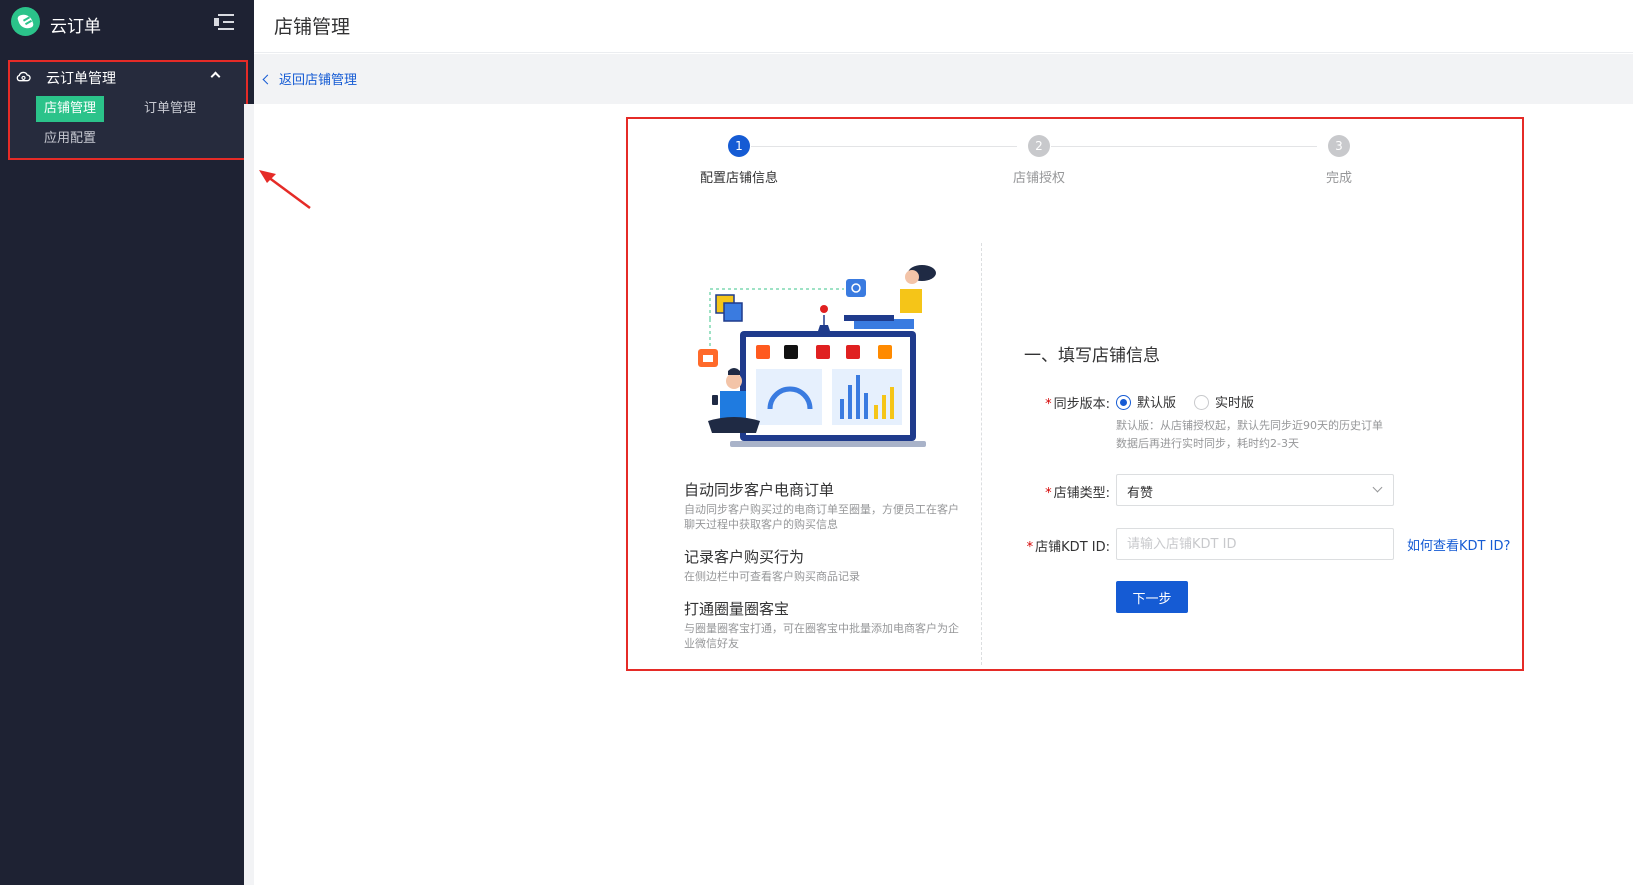 The image size is (1633, 885). I want to click on feature-connect-kebao: 打通圈量圈客宝 与圈量圈客宝打通，可在圈客宝中批量添加电商客户为企业微信好友, so click(824, 624).